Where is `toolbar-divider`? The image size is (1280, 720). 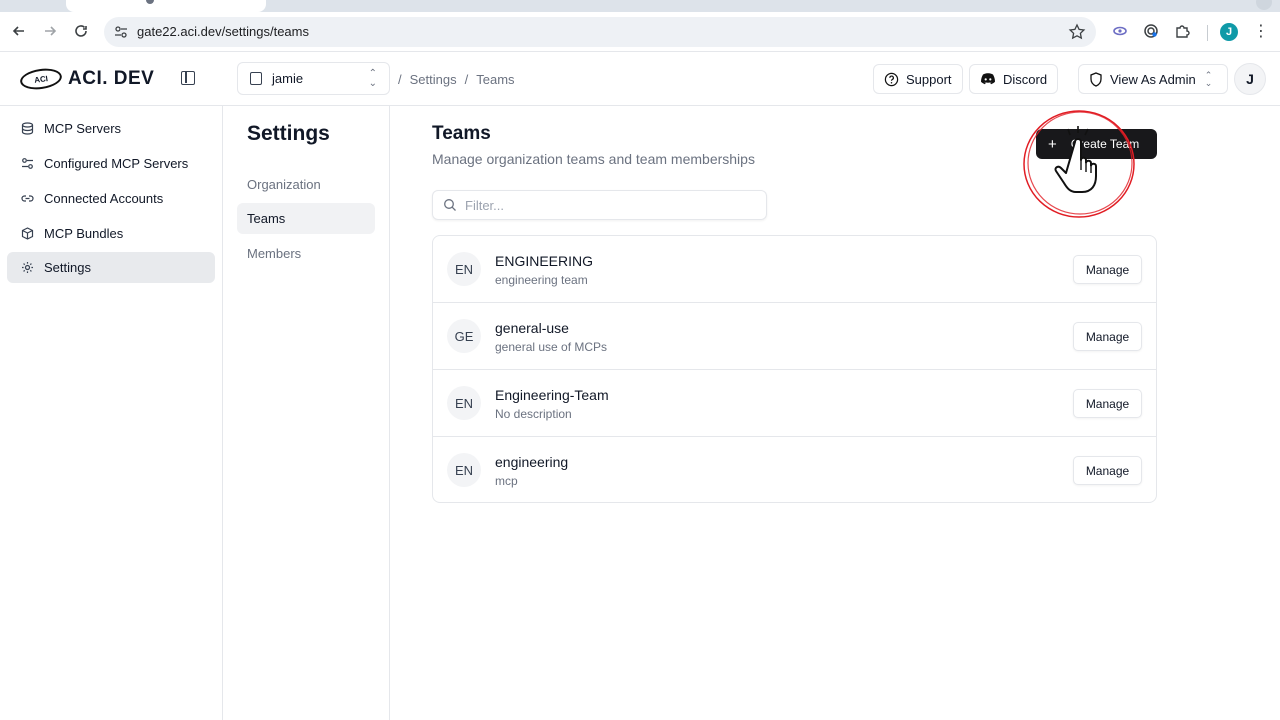
toolbar-divider is located at coordinates (1207, 33).